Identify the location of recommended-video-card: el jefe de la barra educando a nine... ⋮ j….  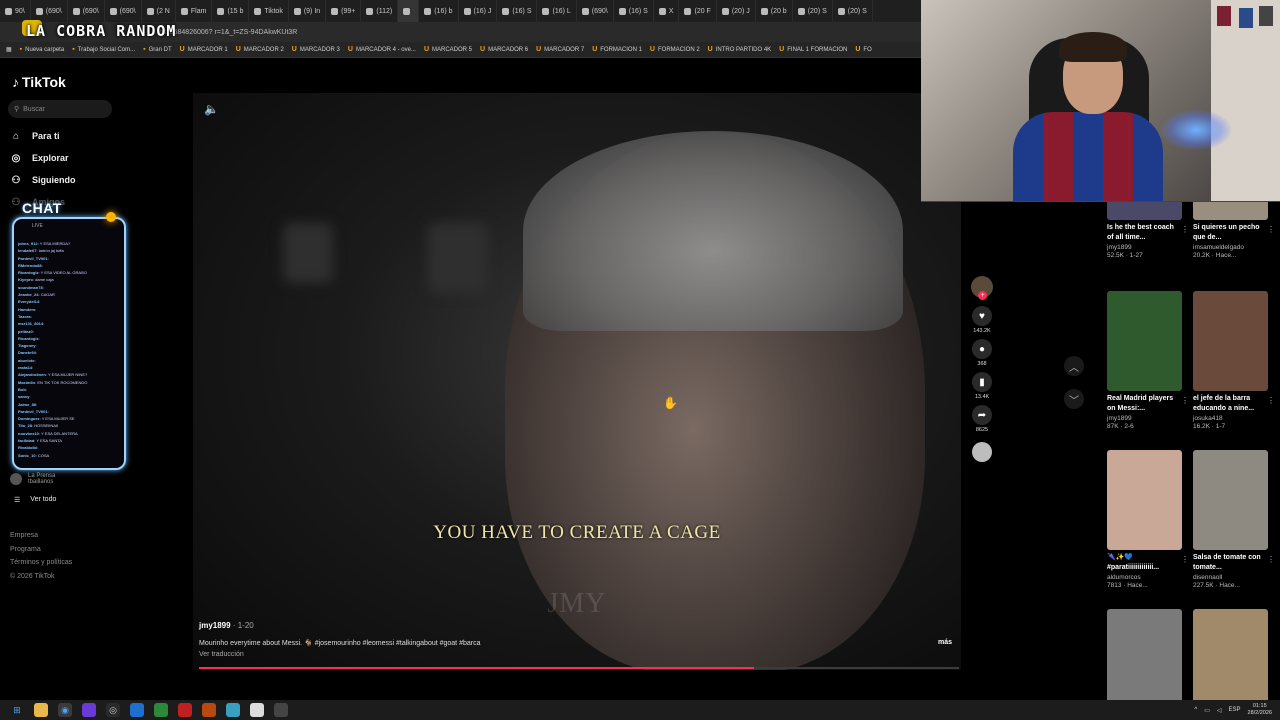
(1234, 360).